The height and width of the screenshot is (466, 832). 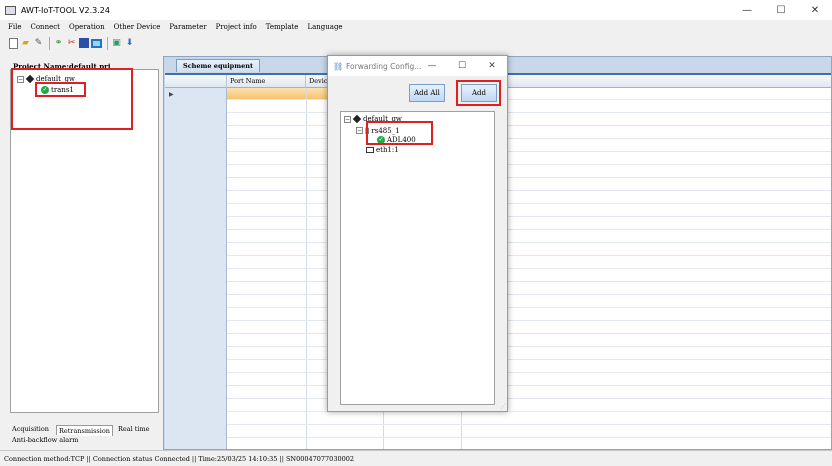 What do you see at coordinates (815, 10) in the screenshot?
I see `close-button: ✕` at bounding box center [815, 10].